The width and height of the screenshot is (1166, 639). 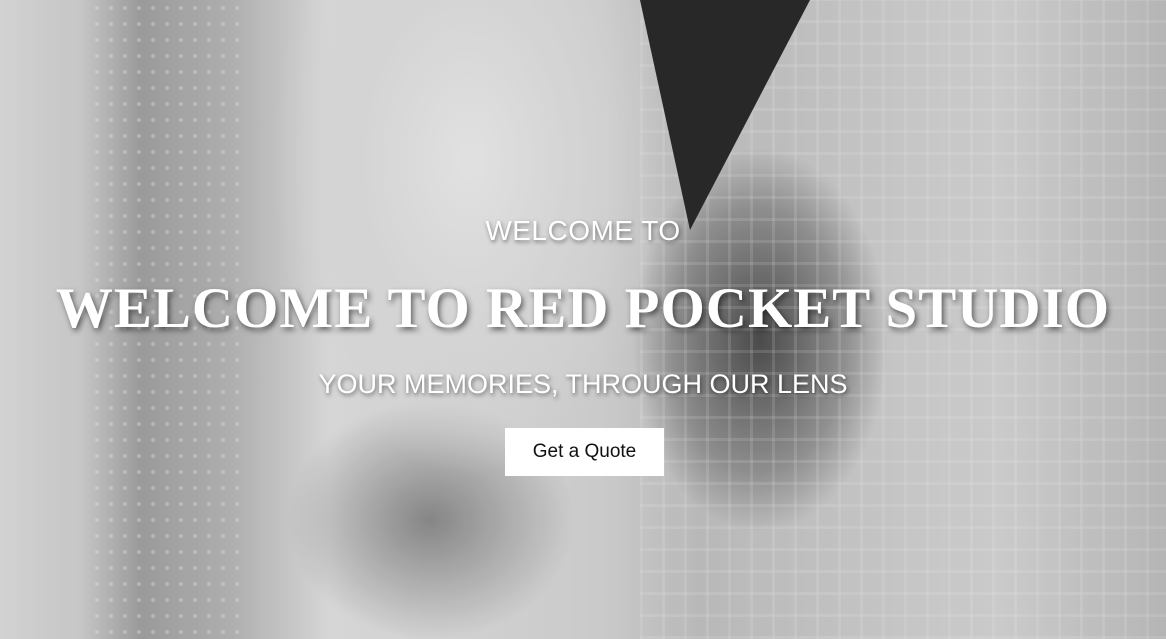 I want to click on get-a-quote-button: Get a Quote, so click(x=584, y=452).